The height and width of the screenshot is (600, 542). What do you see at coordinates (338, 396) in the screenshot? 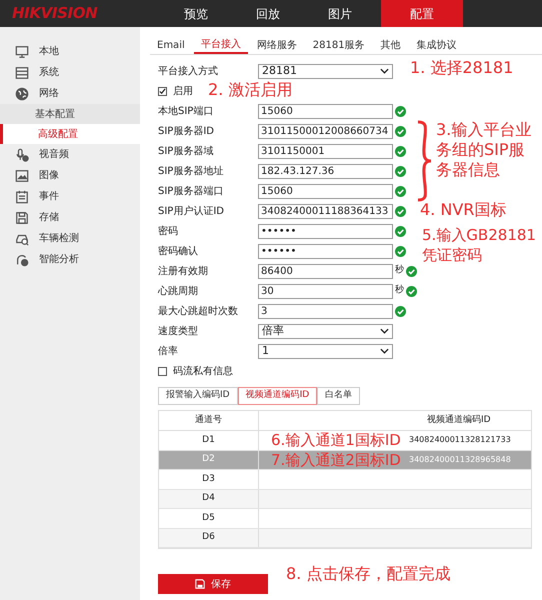
I see `sub-tab: 白名单` at bounding box center [338, 396].